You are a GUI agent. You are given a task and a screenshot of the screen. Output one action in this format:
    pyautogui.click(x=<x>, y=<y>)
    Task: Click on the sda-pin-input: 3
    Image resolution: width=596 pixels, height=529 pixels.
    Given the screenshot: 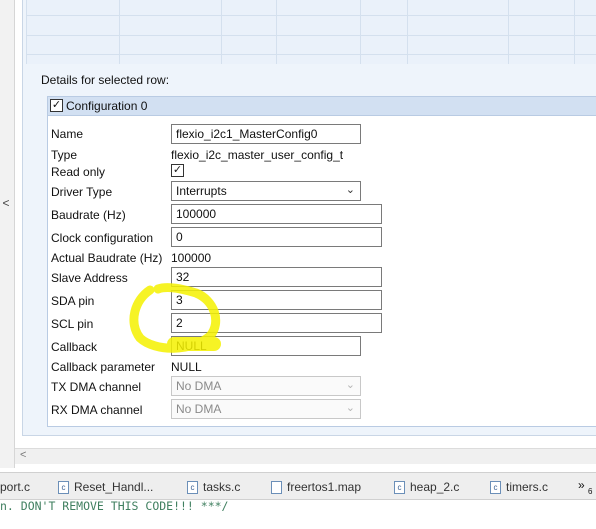 What is the action you would take?
    pyautogui.click(x=276, y=300)
    